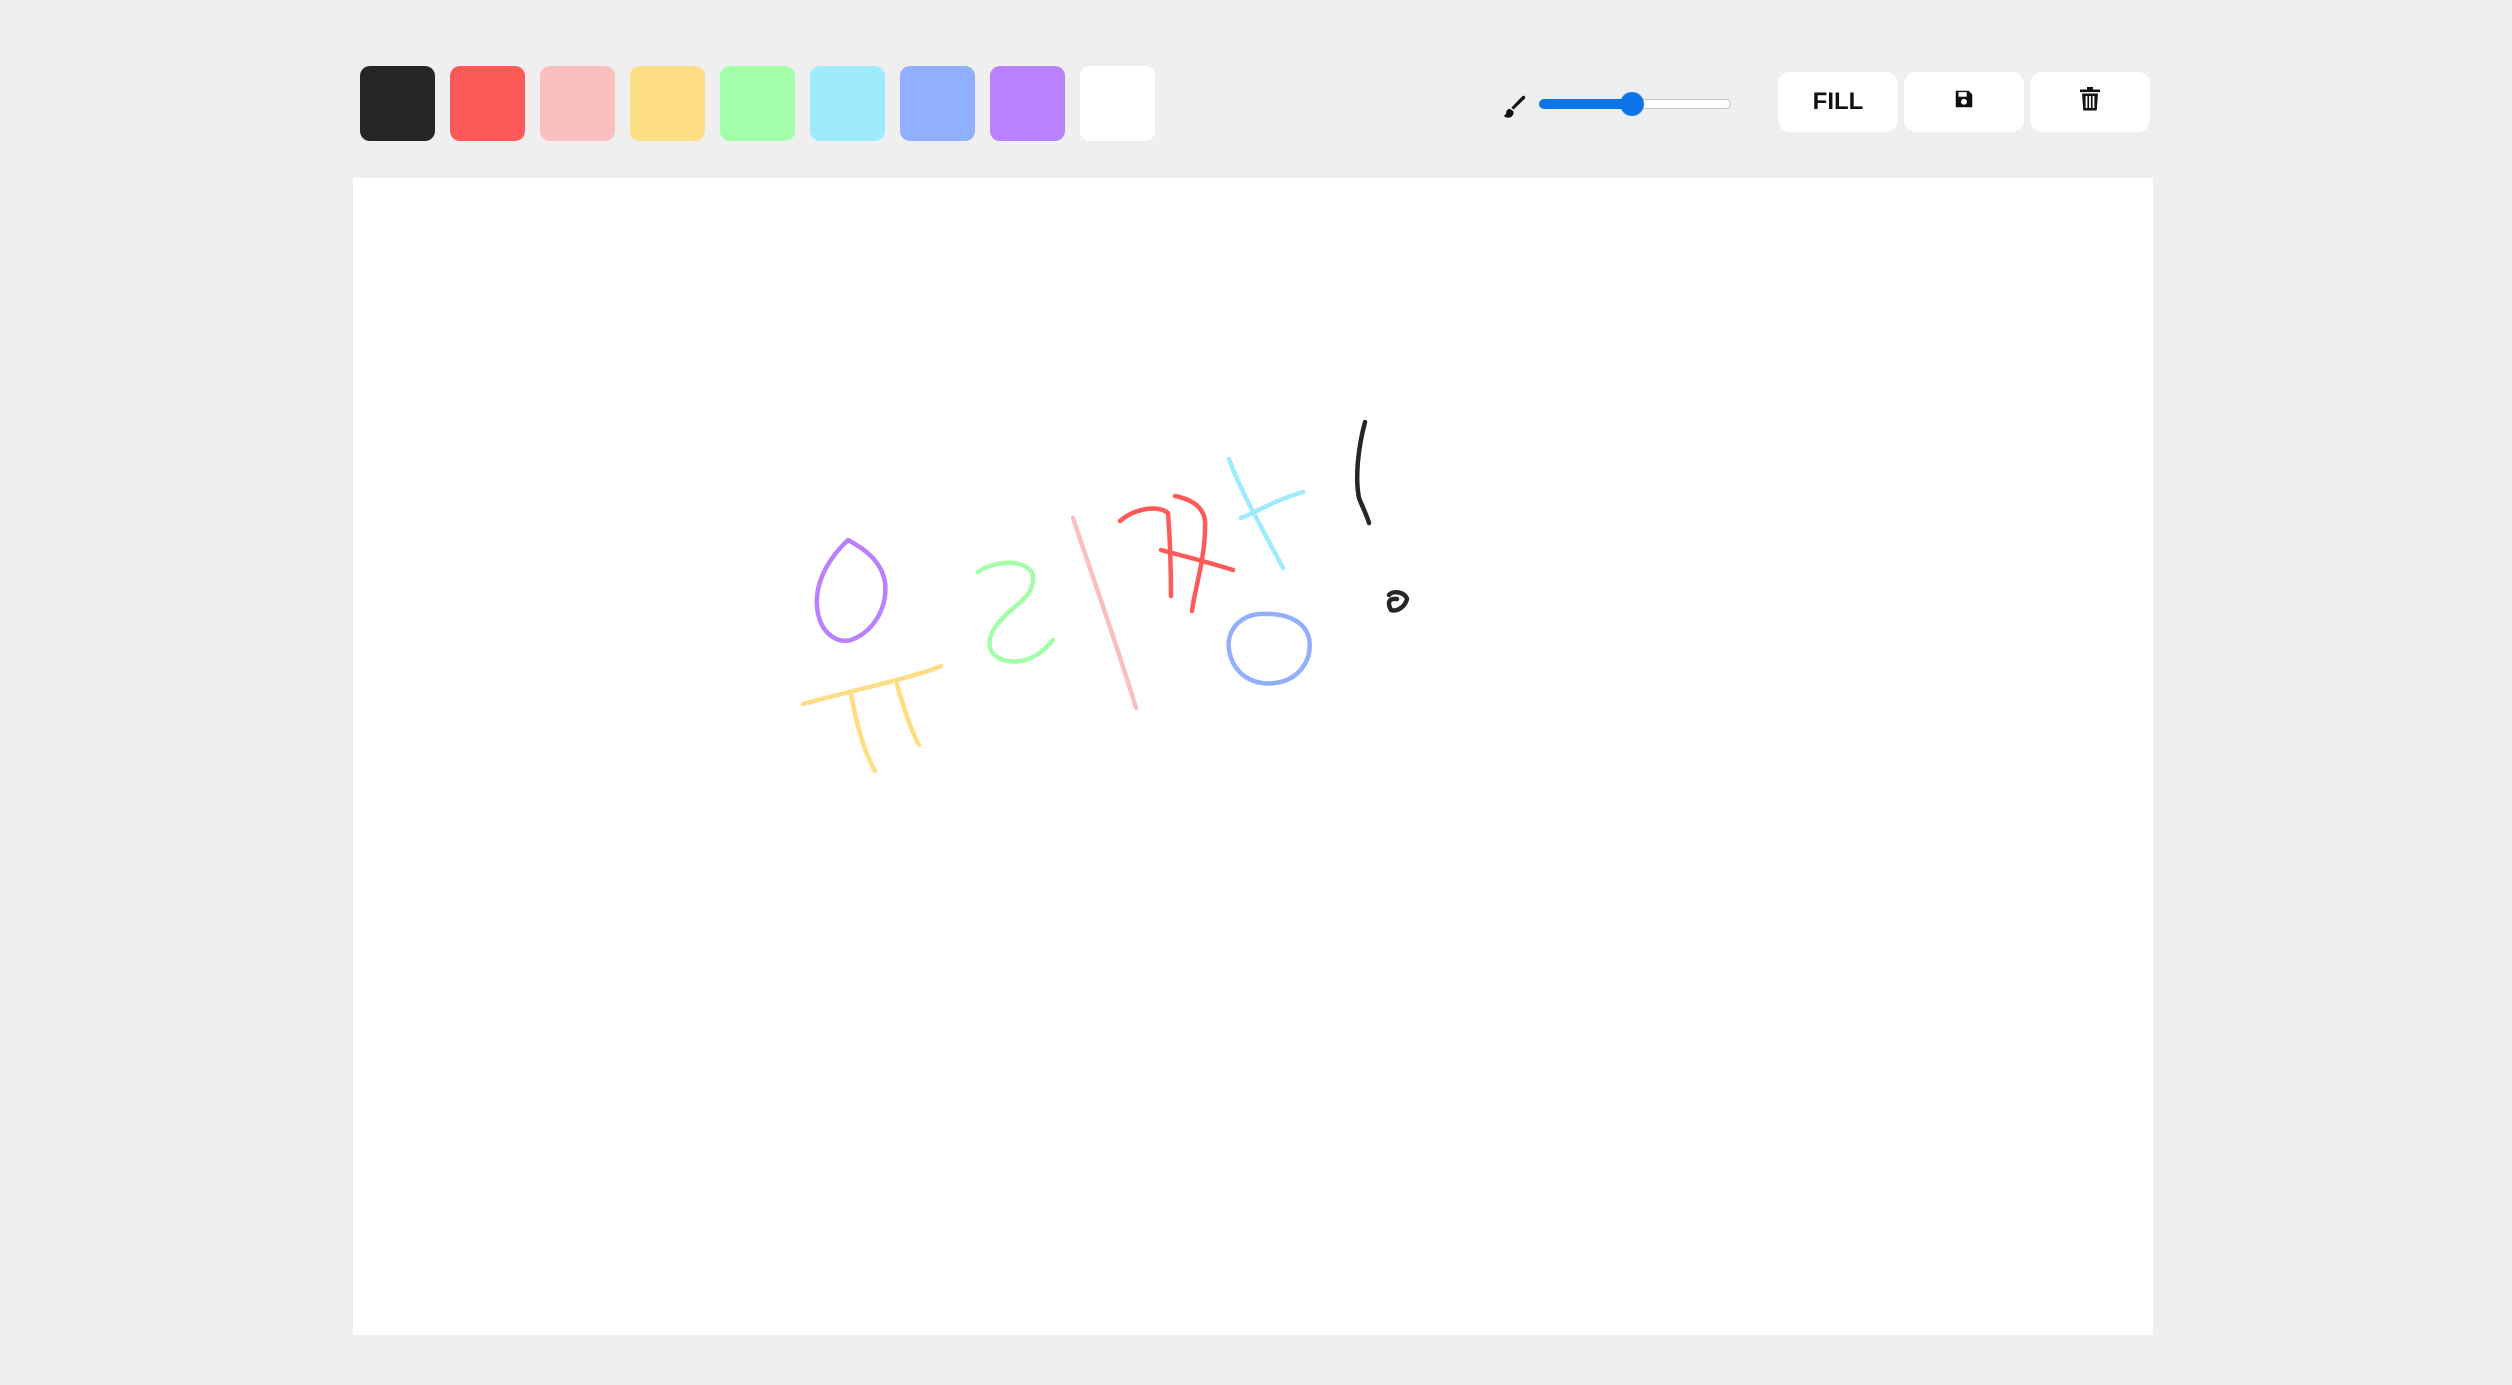  I want to click on brush-icon, so click(1514, 107).